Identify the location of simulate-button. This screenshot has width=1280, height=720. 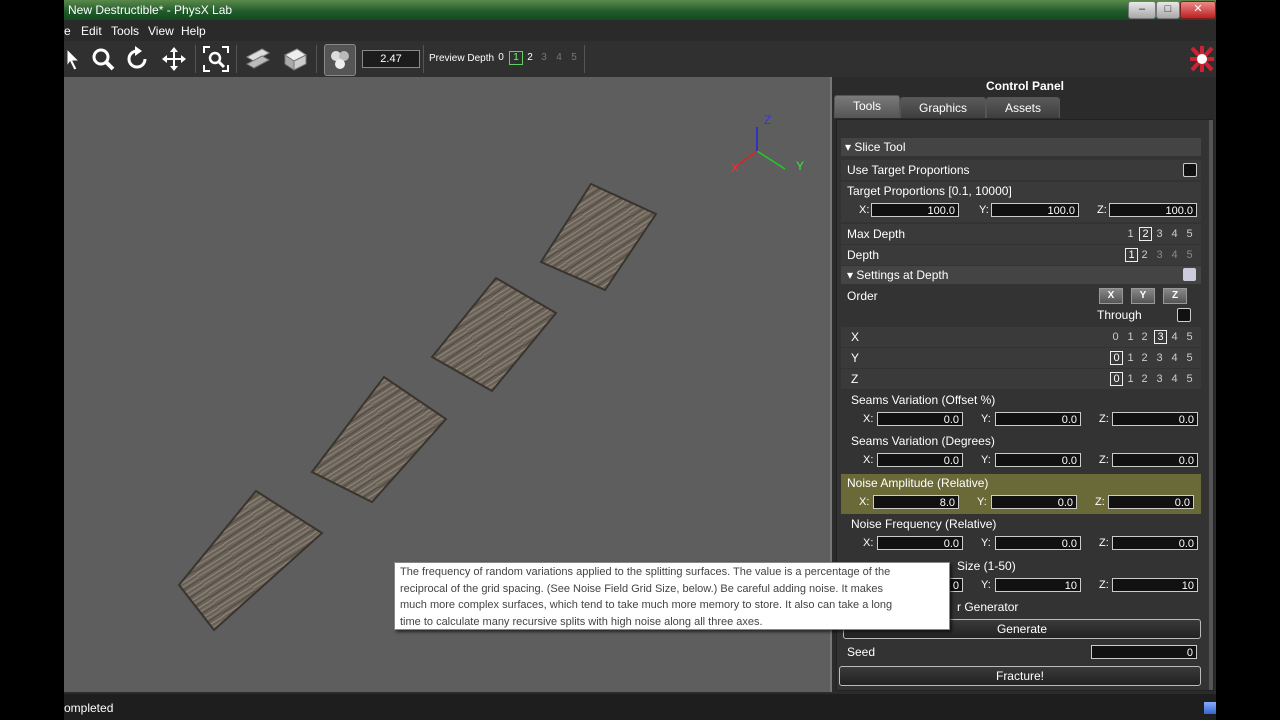
(340, 60).